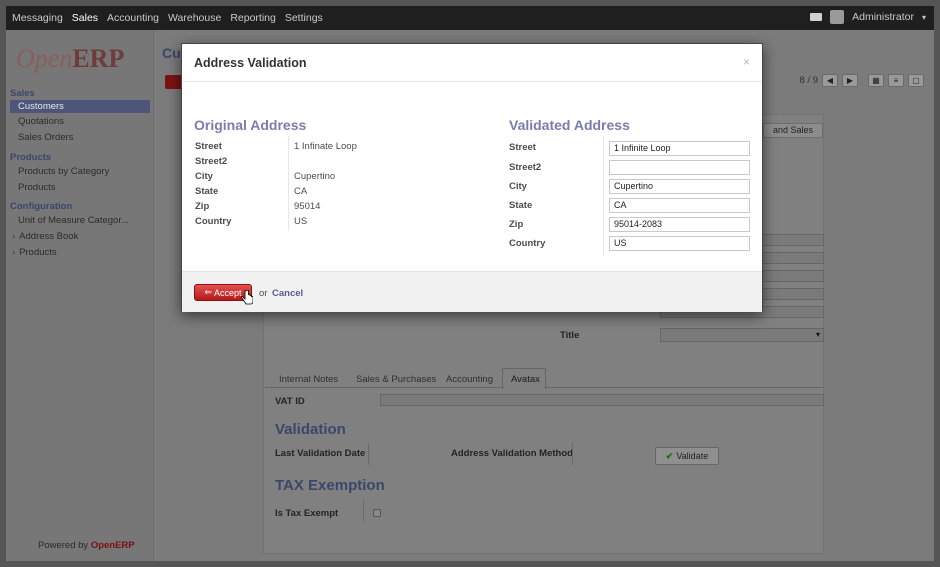 Image resolution: width=940 pixels, height=567 pixels. Describe the element at coordinates (208, 146) in the screenshot. I see `original-street-label: Street` at that location.